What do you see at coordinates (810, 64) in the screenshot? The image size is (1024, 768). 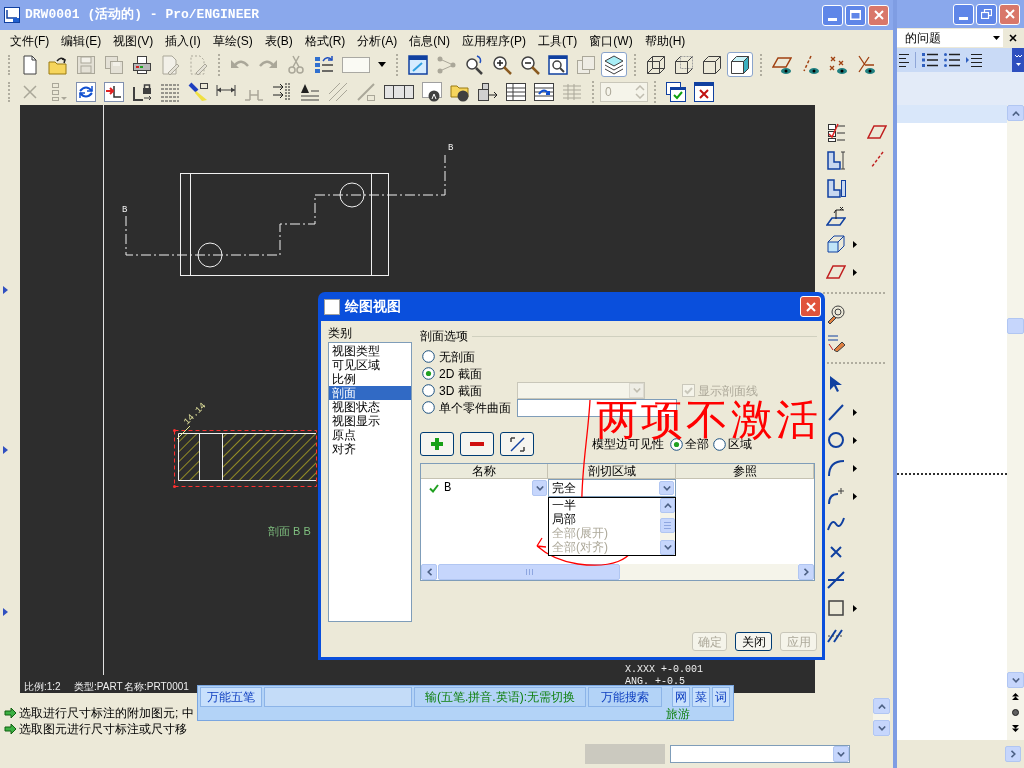 I see `axis-eye-icon` at bounding box center [810, 64].